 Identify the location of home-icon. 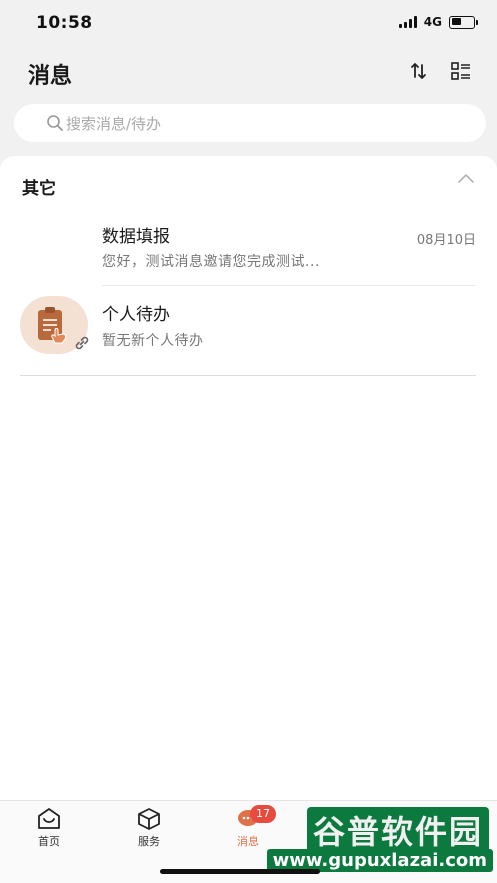
(49, 818).